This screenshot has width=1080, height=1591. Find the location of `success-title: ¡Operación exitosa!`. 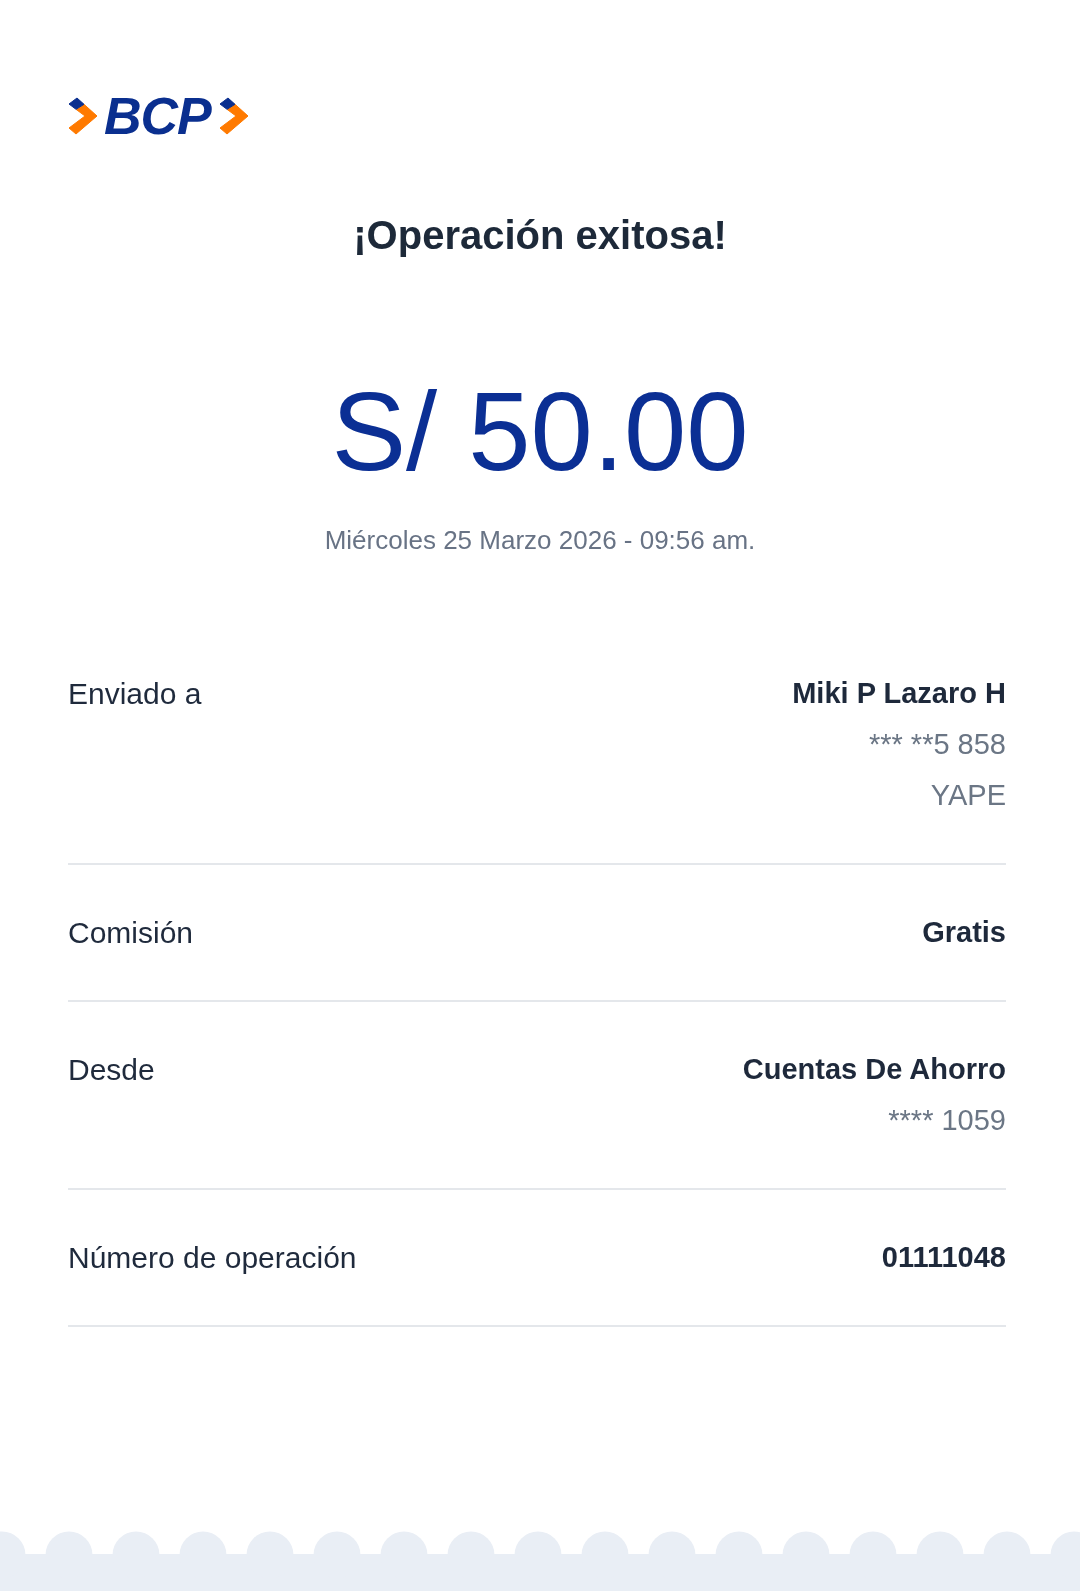

success-title: ¡Operación exitosa! is located at coordinates (540, 235).